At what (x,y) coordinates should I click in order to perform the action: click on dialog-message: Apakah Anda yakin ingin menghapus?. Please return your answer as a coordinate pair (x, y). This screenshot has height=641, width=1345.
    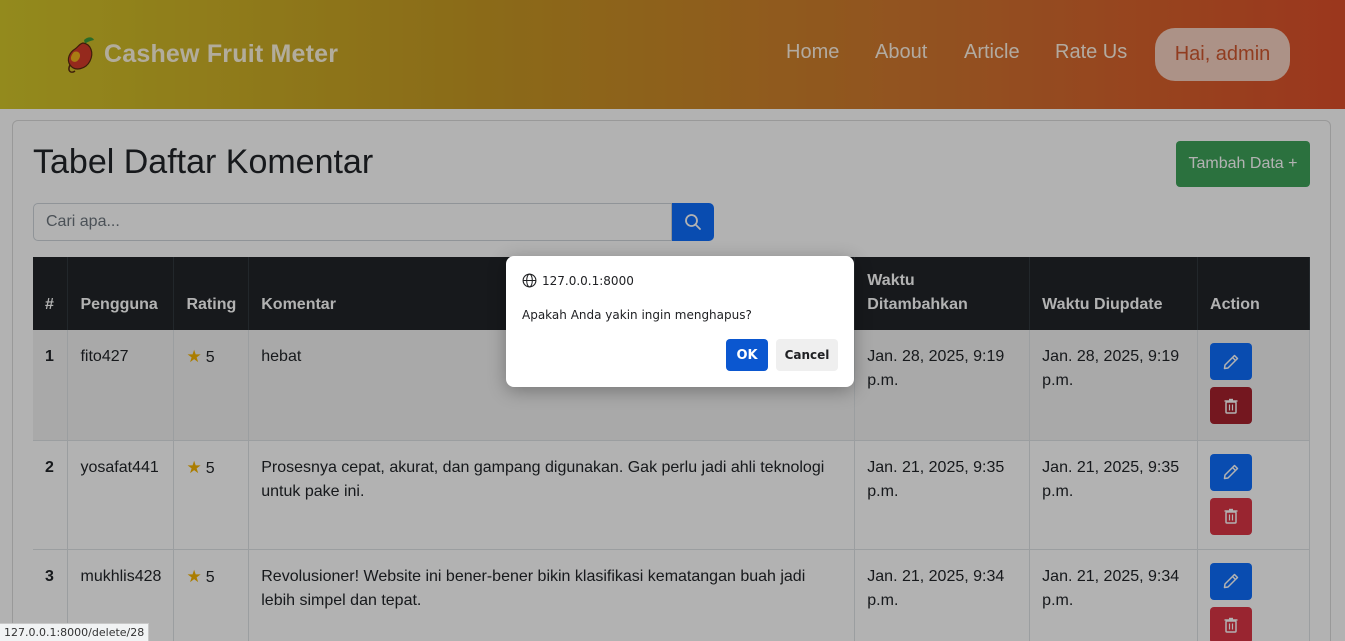
    Looking at the image, I should click on (637, 315).